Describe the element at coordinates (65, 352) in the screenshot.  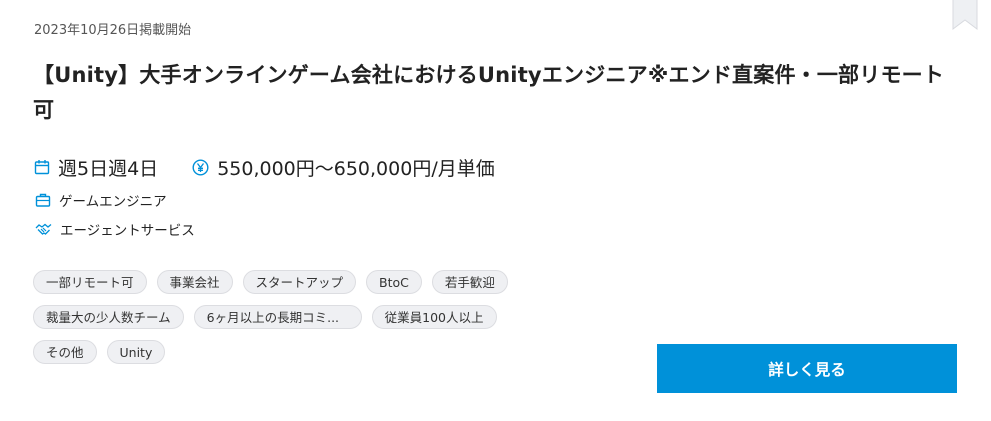
I see `tag: その他` at that location.